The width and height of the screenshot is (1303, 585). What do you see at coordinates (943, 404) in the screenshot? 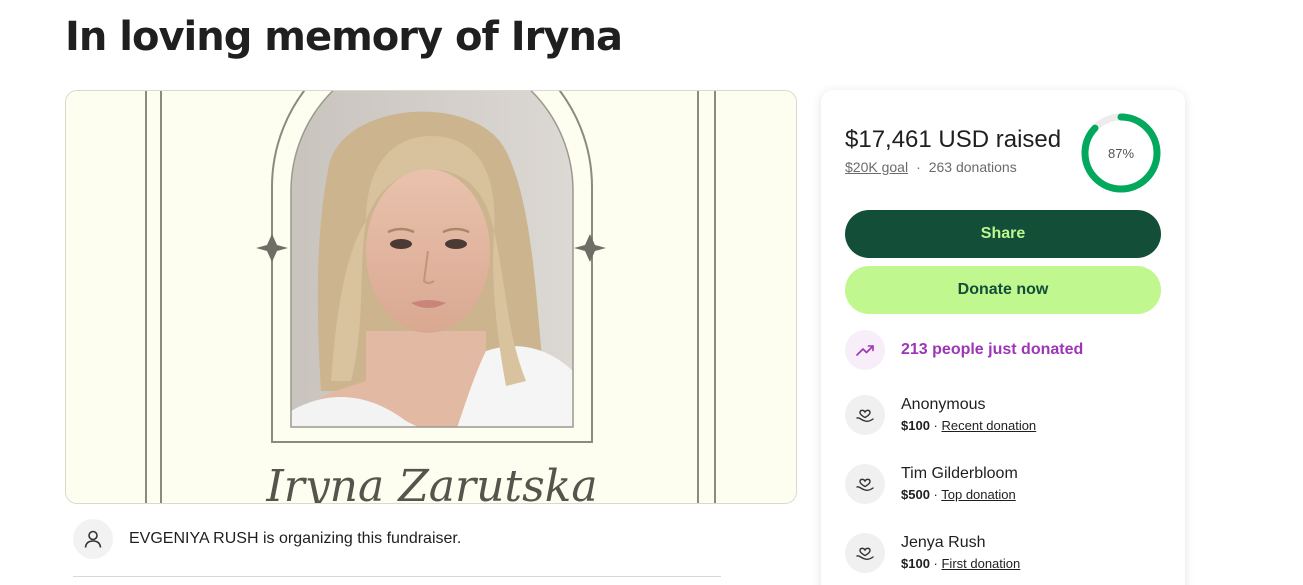
I see `donor-name: Anonymous` at bounding box center [943, 404].